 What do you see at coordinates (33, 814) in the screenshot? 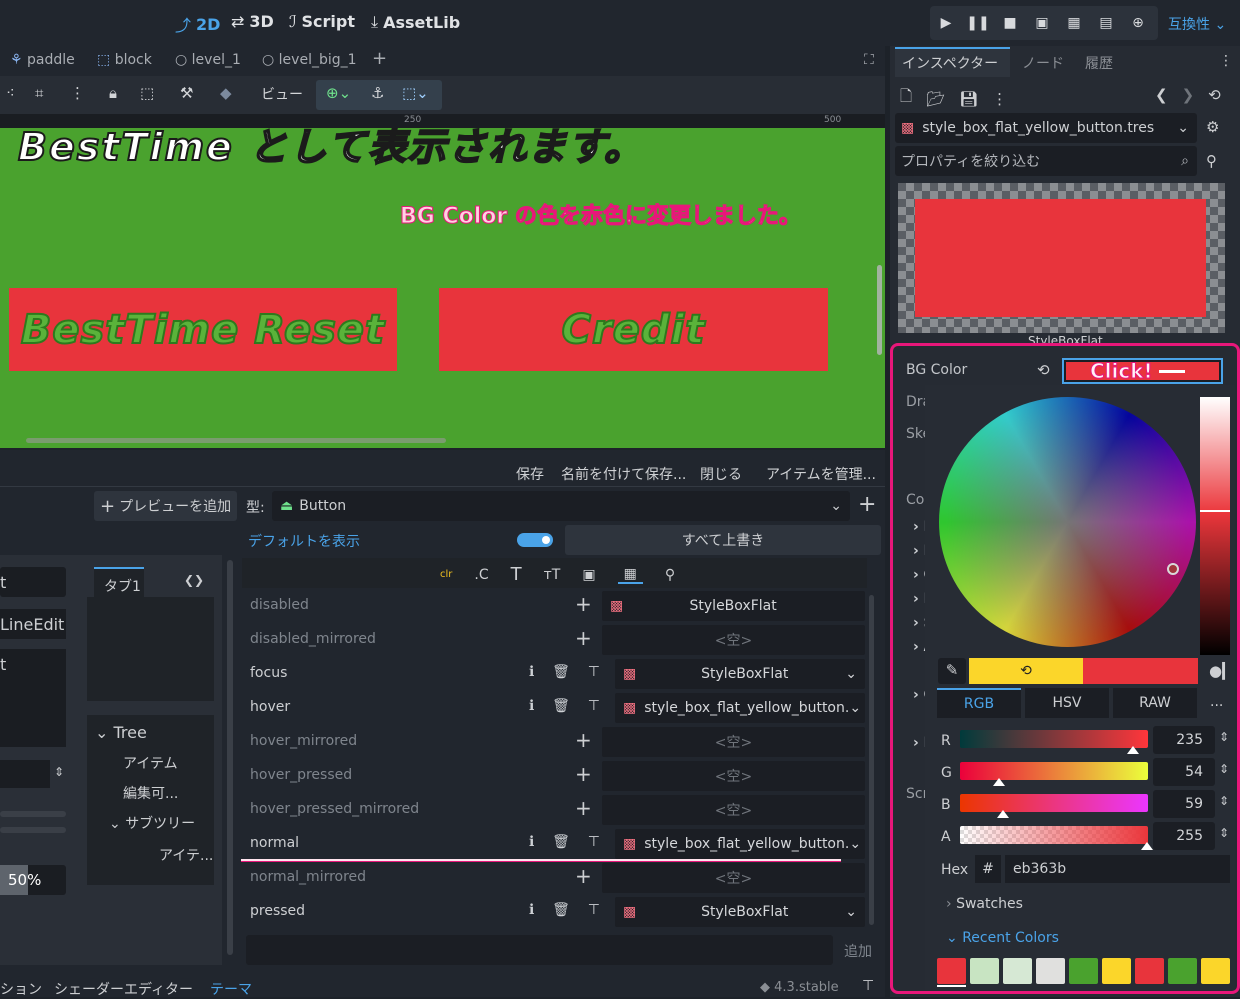
I see `preview-hslider` at bounding box center [33, 814].